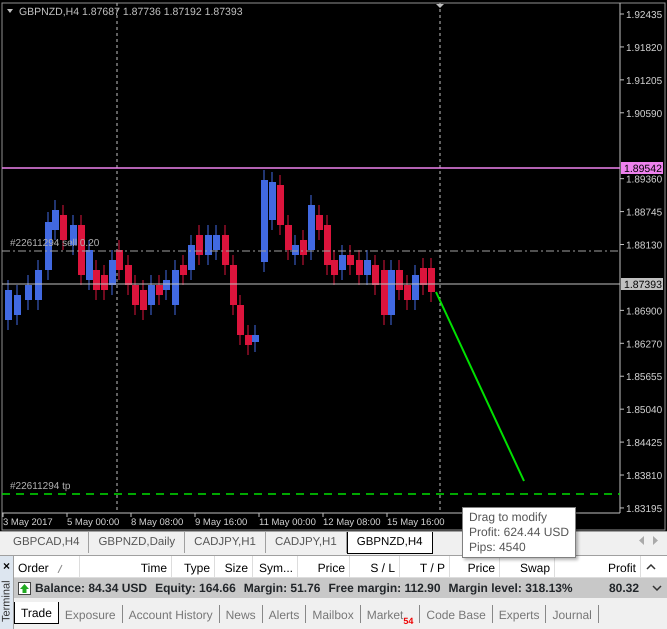 The width and height of the screenshot is (667, 629). I want to click on panel-tab: Exposure, so click(90, 614).